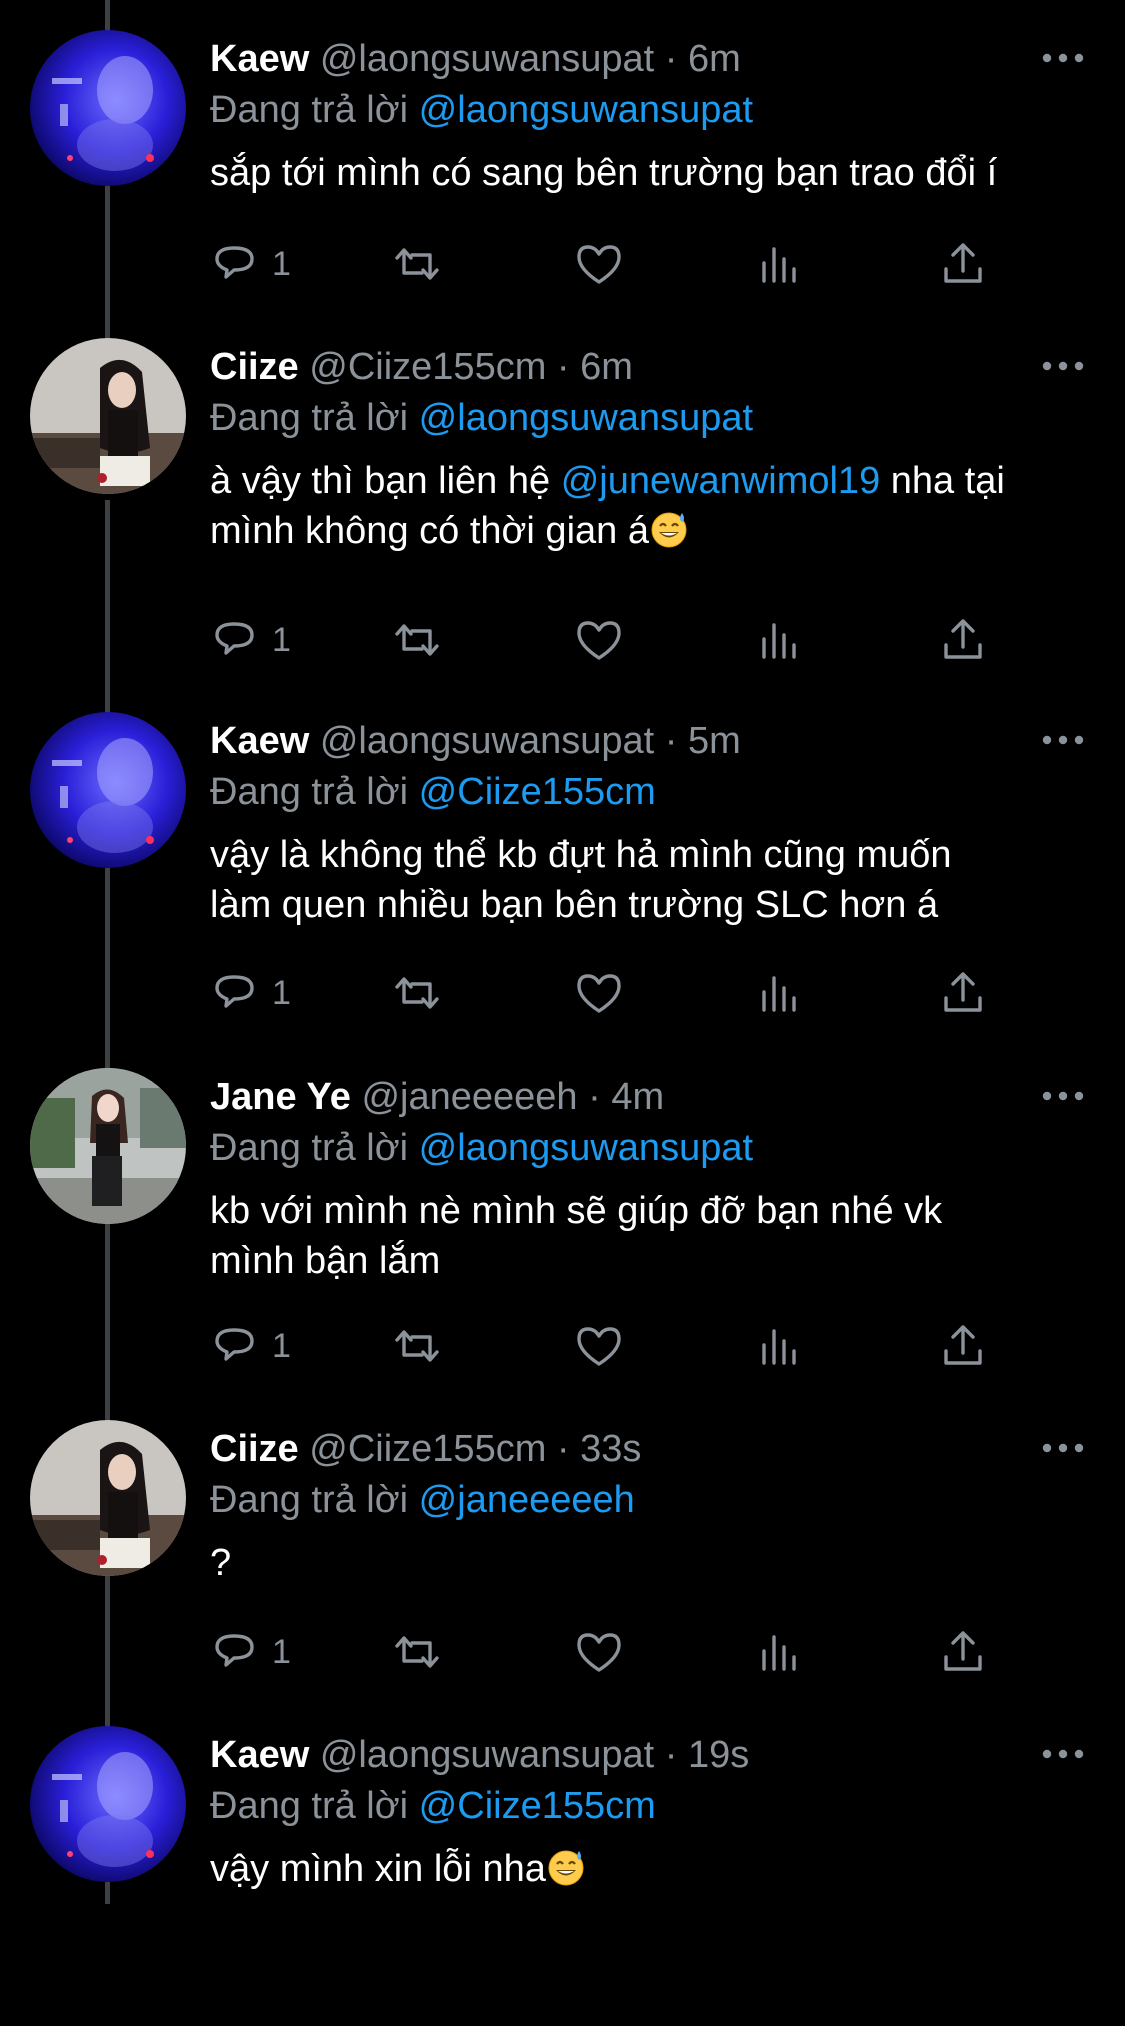 This screenshot has height=2026, width=1125. Describe the element at coordinates (469, 1097) in the screenshot. I see `author-handle: @janeeeeeh` at that location.